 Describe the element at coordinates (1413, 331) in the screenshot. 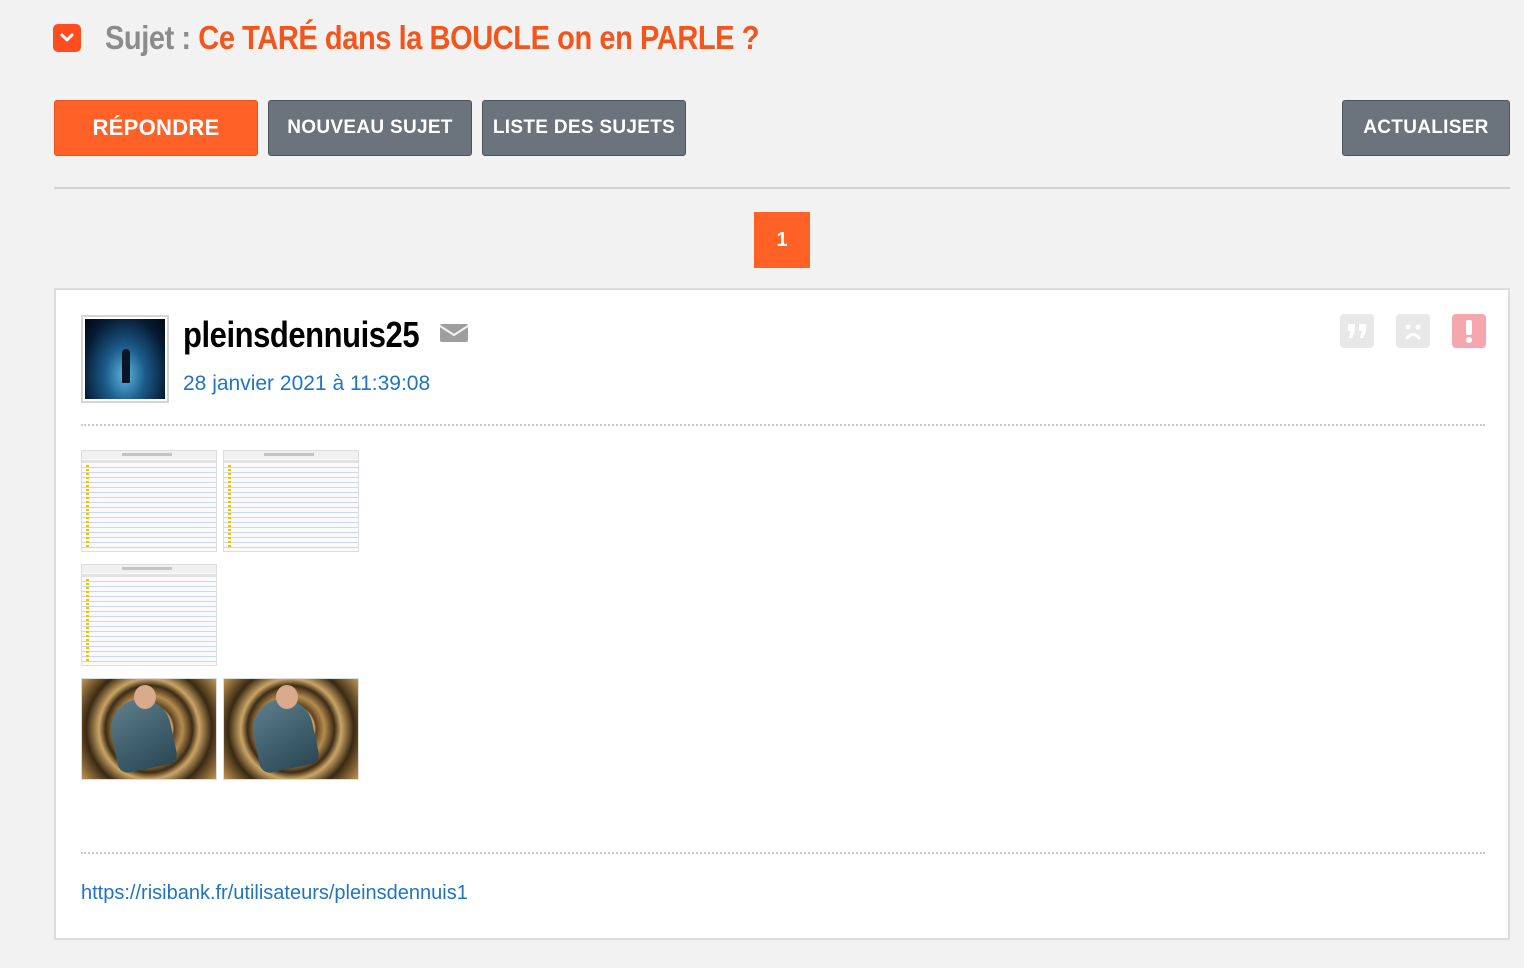

I see `sad-face-icon` at that location.